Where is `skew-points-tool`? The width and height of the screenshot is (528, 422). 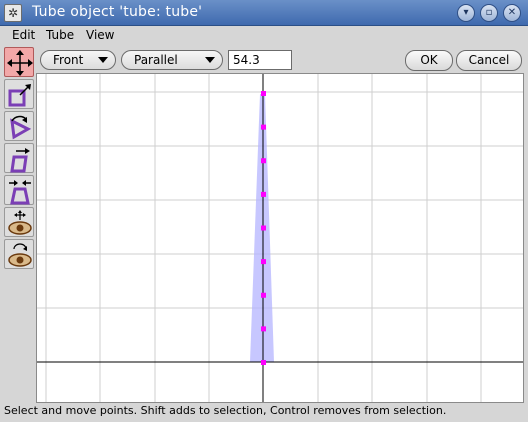
skew-points-tool is located at coordinates (19, 158).